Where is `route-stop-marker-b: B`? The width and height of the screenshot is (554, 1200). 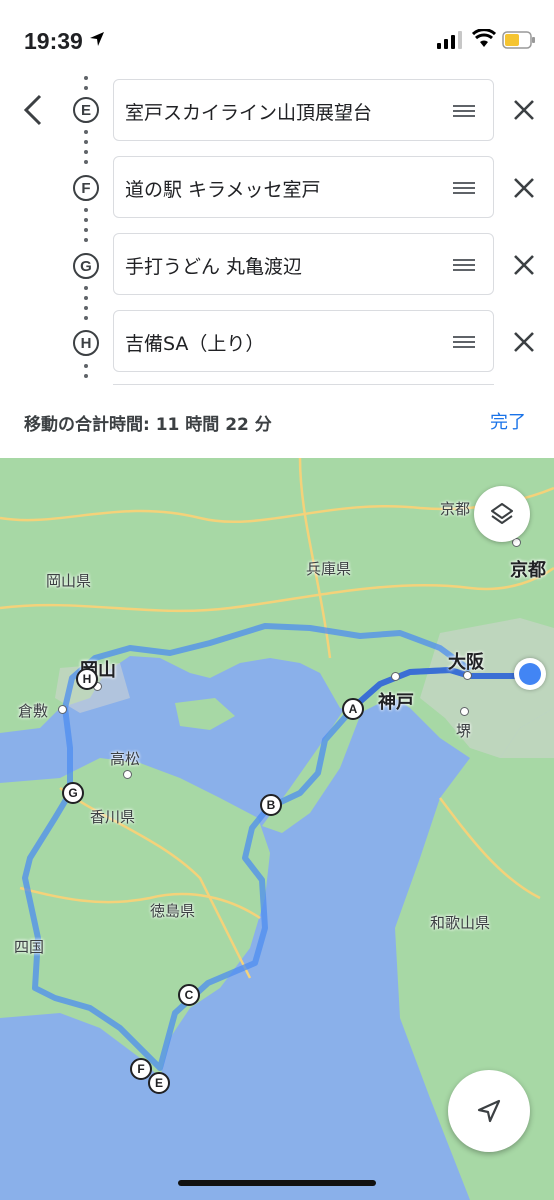
route-stop-marker-b: B is located at coordinates (271, 805).